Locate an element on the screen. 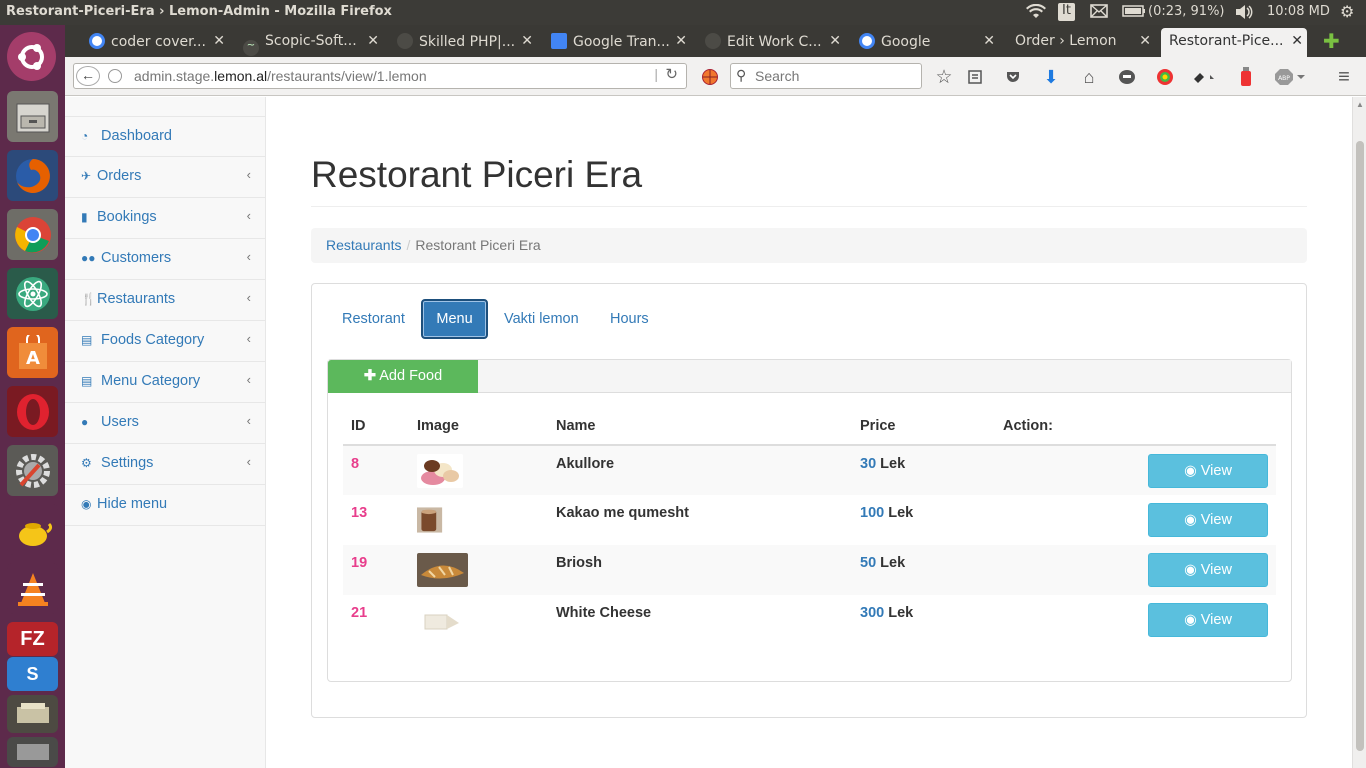  url-path: /restaurants/view/1.lemon is located at coordinates (347, 76).